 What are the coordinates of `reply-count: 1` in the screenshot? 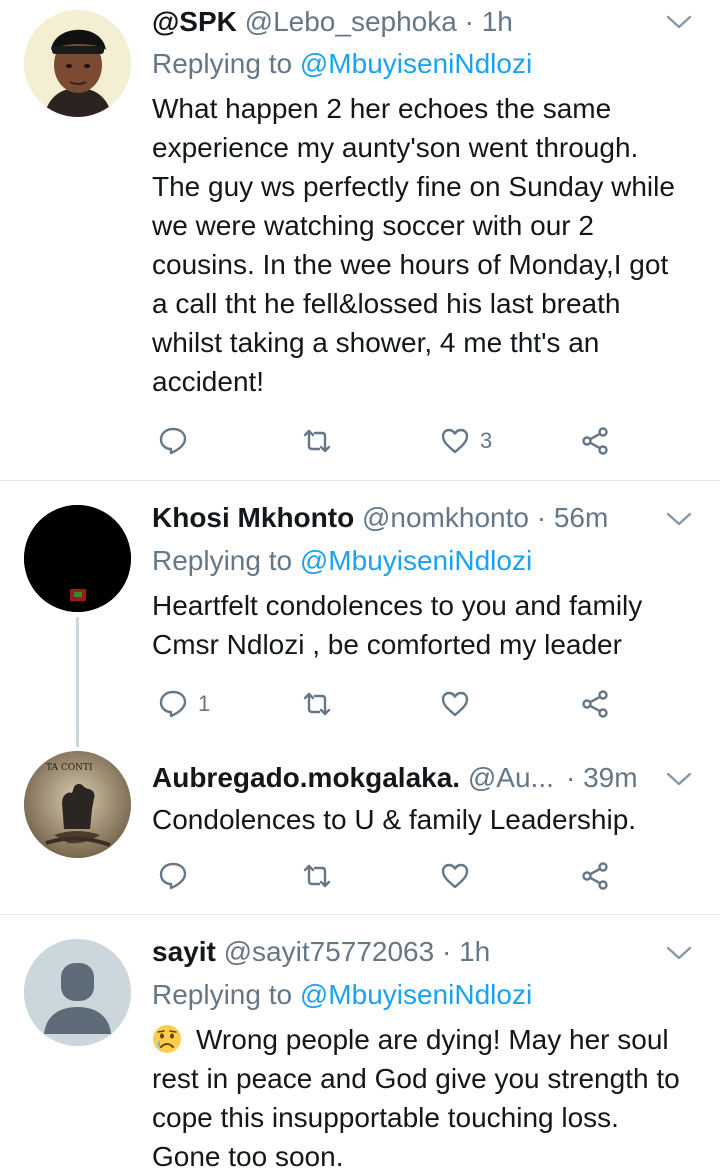 It's located at (204, 703).